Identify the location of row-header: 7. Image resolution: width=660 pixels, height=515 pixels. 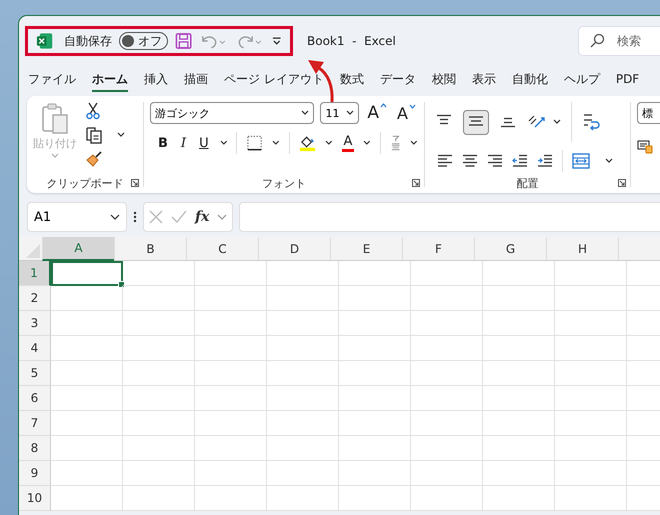
(35, 423).